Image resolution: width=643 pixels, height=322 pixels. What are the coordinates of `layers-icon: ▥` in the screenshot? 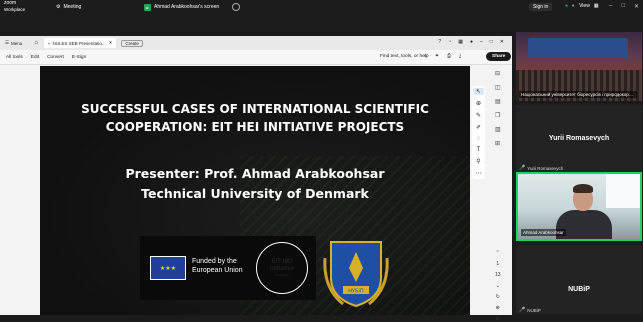 It's located at (498, 129).